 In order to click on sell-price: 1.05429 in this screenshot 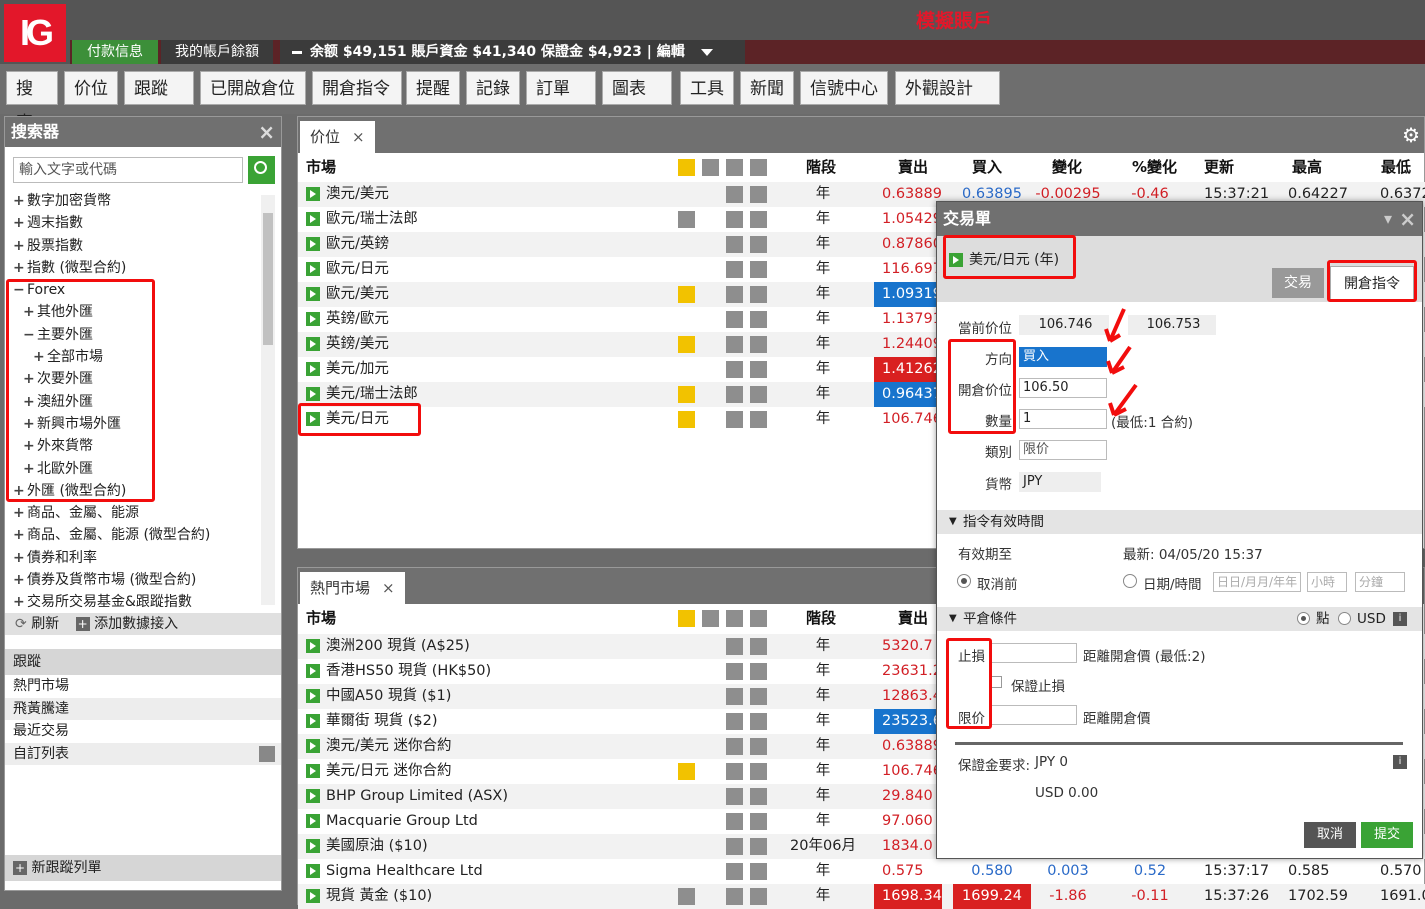, I will do `click(908, 219)`.